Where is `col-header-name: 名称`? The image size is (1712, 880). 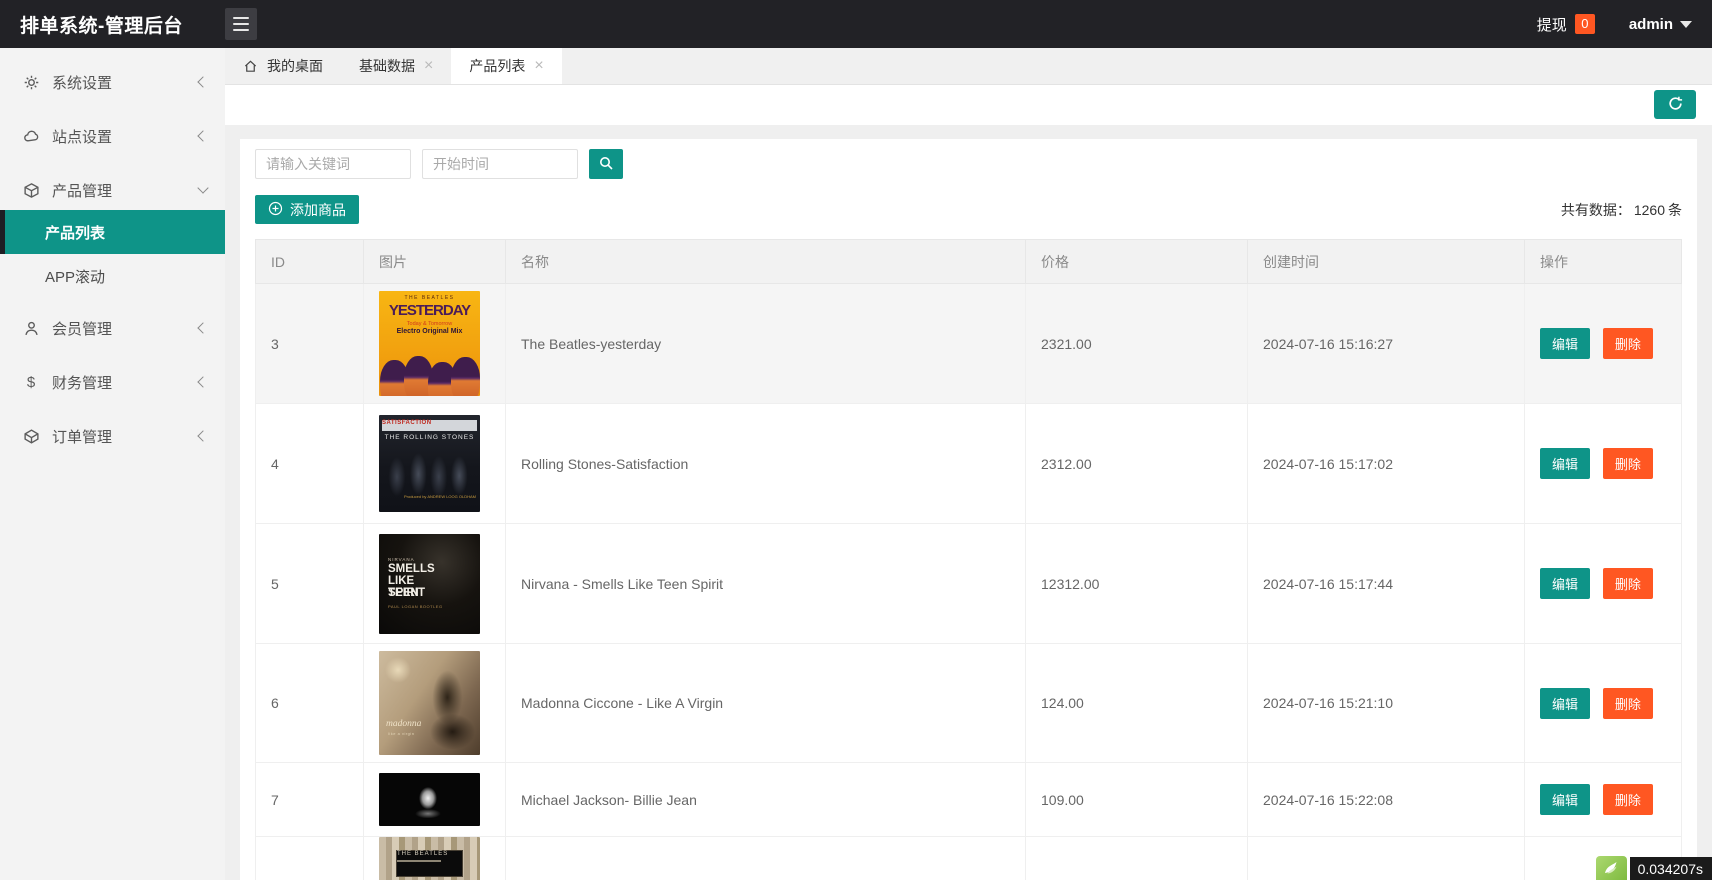
col-header-name: 名称 is located at coordinates (765, 261).